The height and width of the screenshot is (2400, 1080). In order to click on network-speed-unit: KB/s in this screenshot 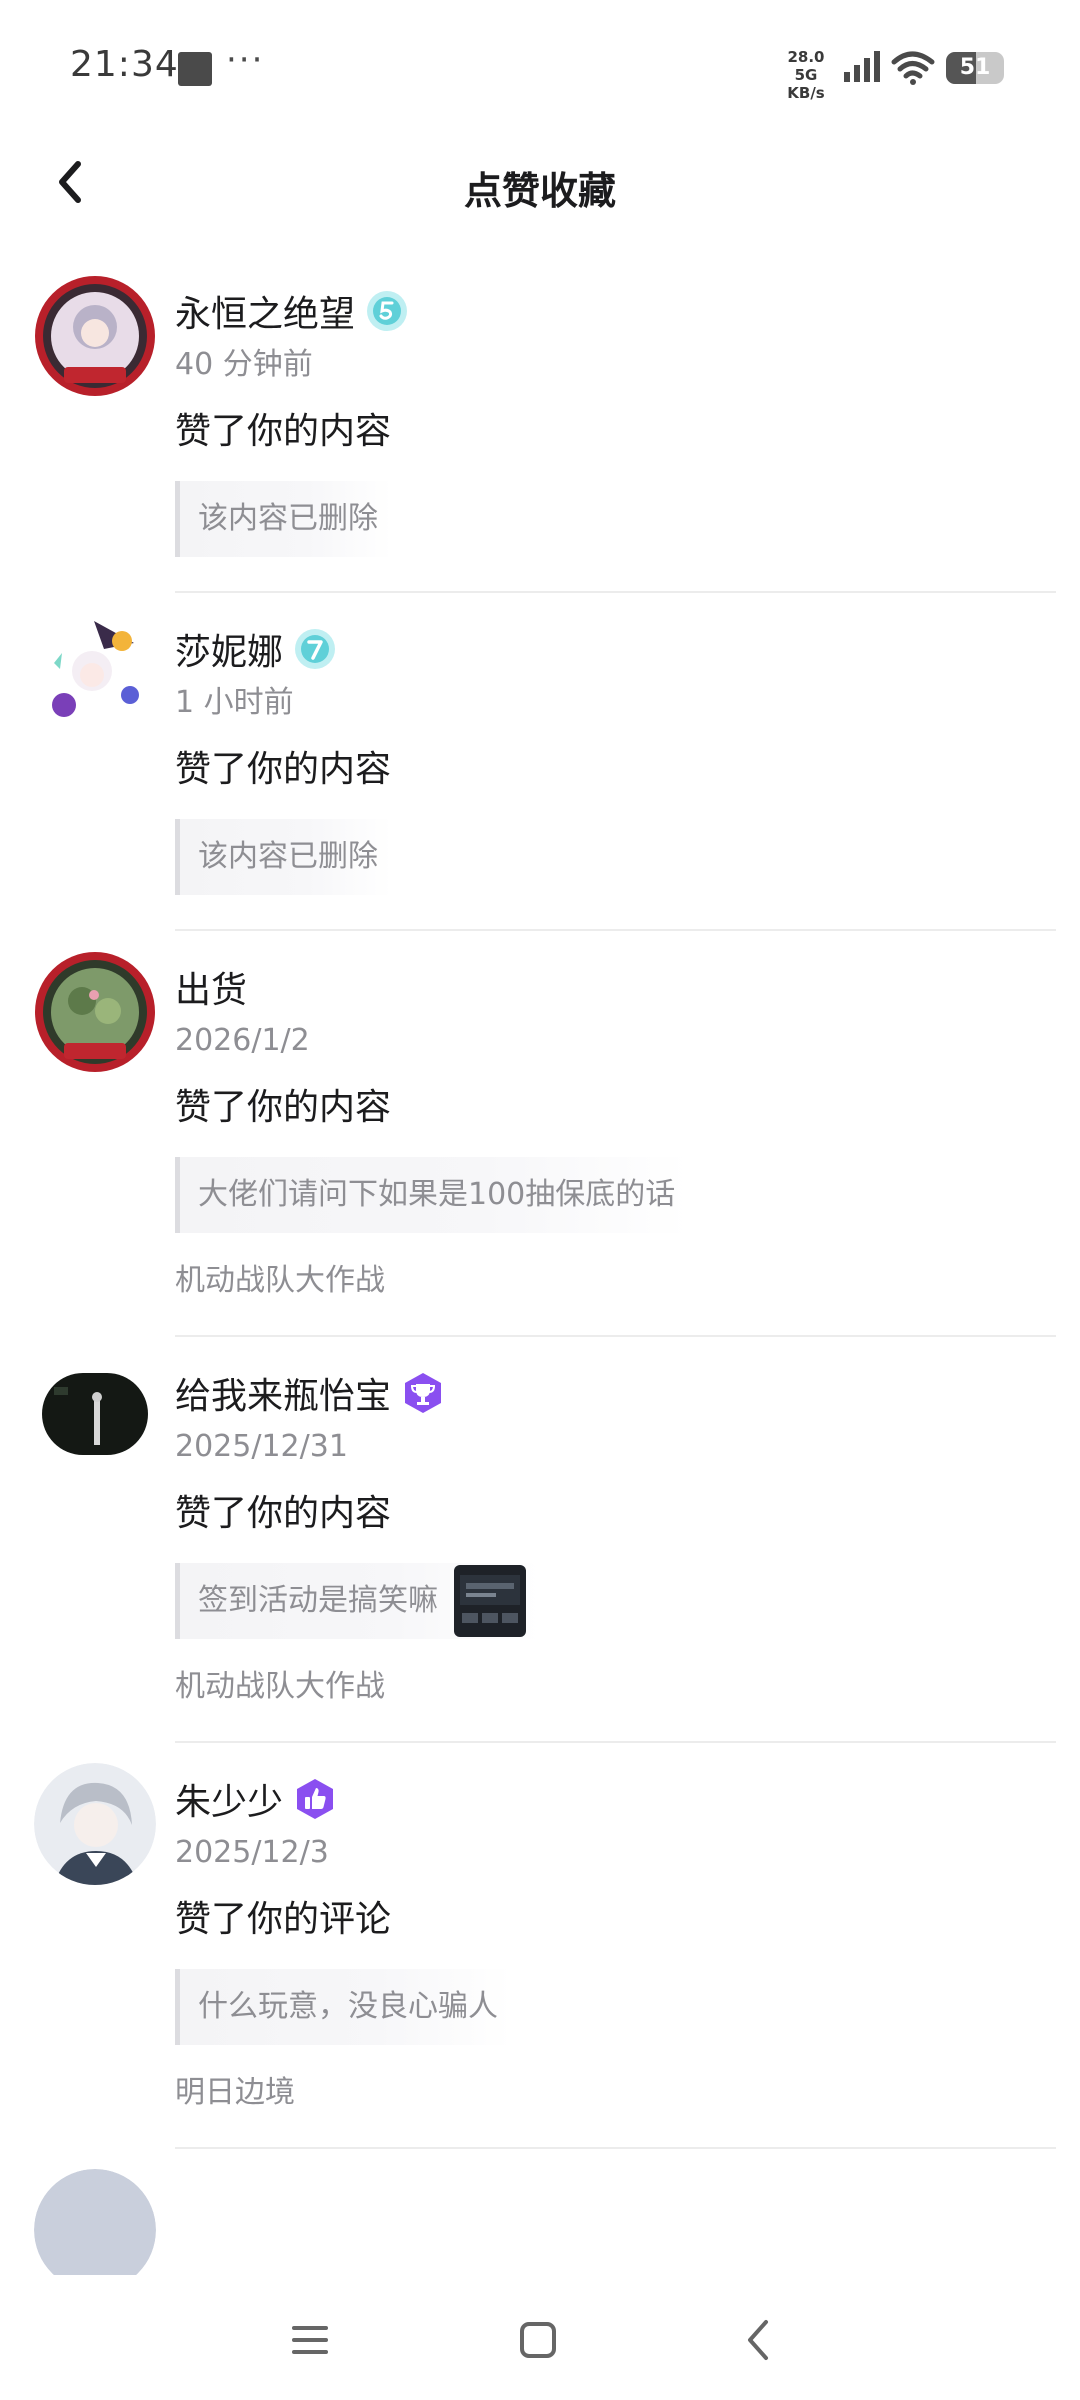, I will do `click(806, 93)`.